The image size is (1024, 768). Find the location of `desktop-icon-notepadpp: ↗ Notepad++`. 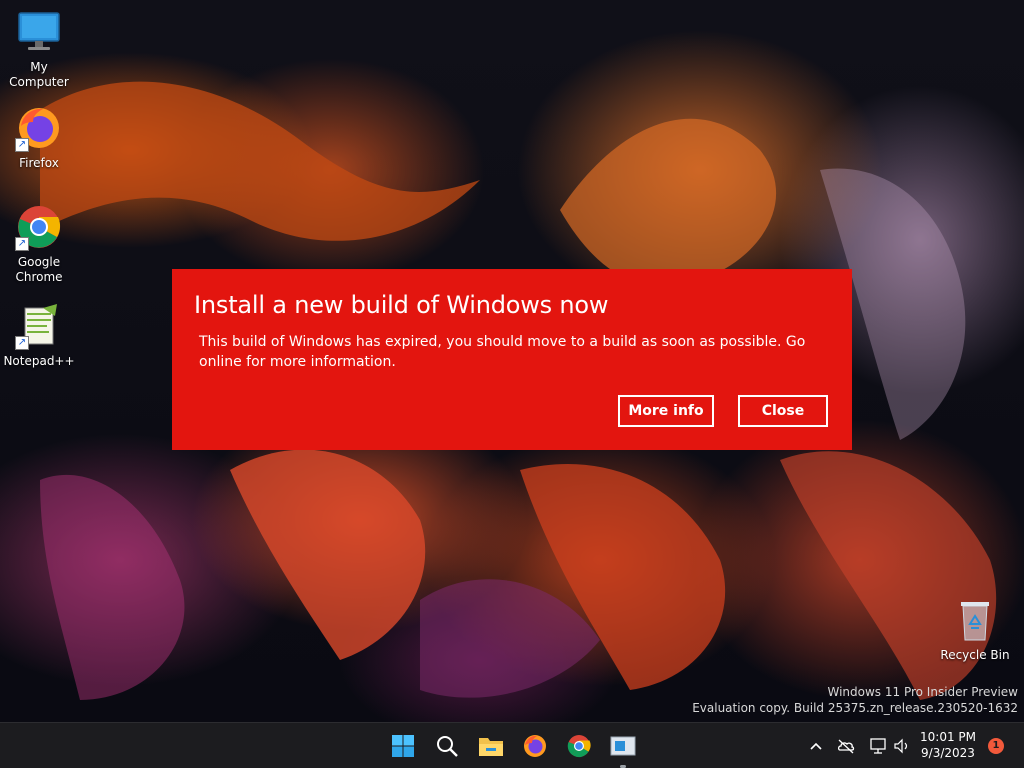

desktop-icon-notepadpp: ↗ Notepad++ is located at coordinates (39, 335).